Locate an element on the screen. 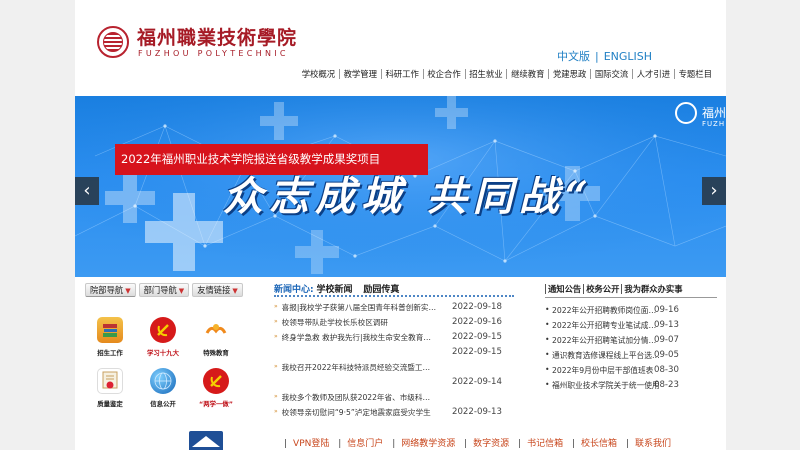 The width and height of the screenshot is (800, 450). quick-link-admissions: 招生工作 is located at coordinates (110, 337).